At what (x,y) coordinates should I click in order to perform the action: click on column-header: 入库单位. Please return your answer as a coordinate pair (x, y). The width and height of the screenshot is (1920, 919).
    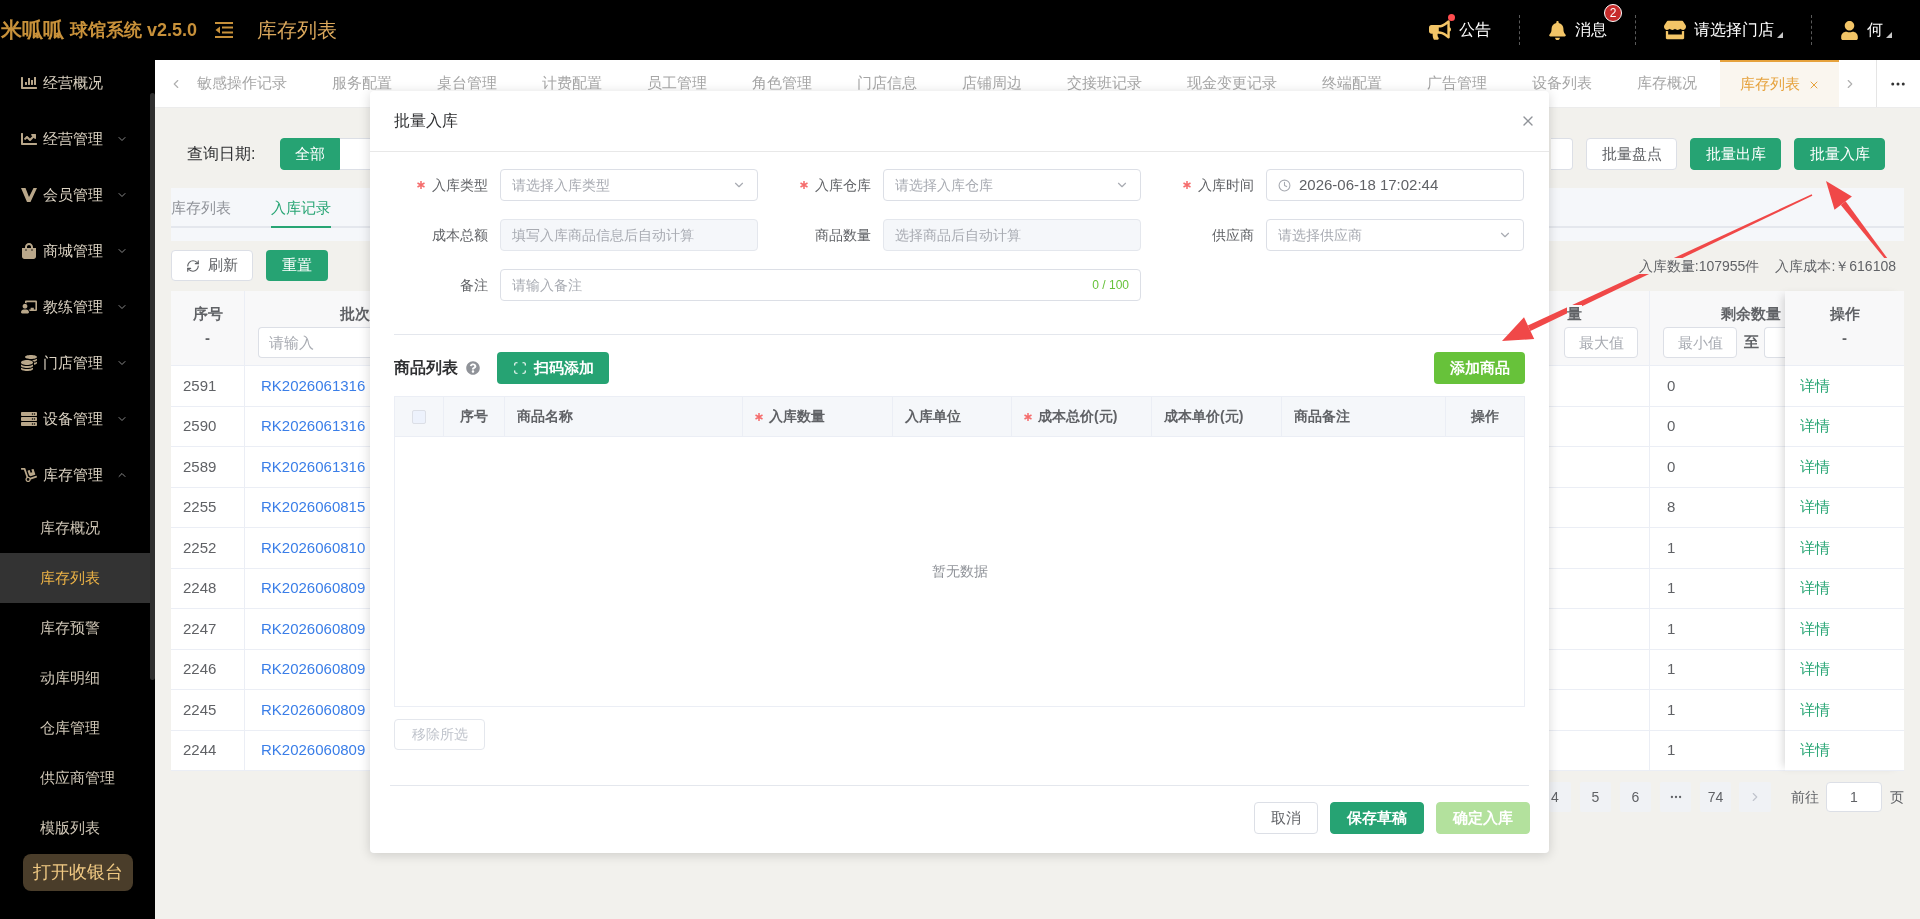
    Looking at the image, I should click on (933, 416).